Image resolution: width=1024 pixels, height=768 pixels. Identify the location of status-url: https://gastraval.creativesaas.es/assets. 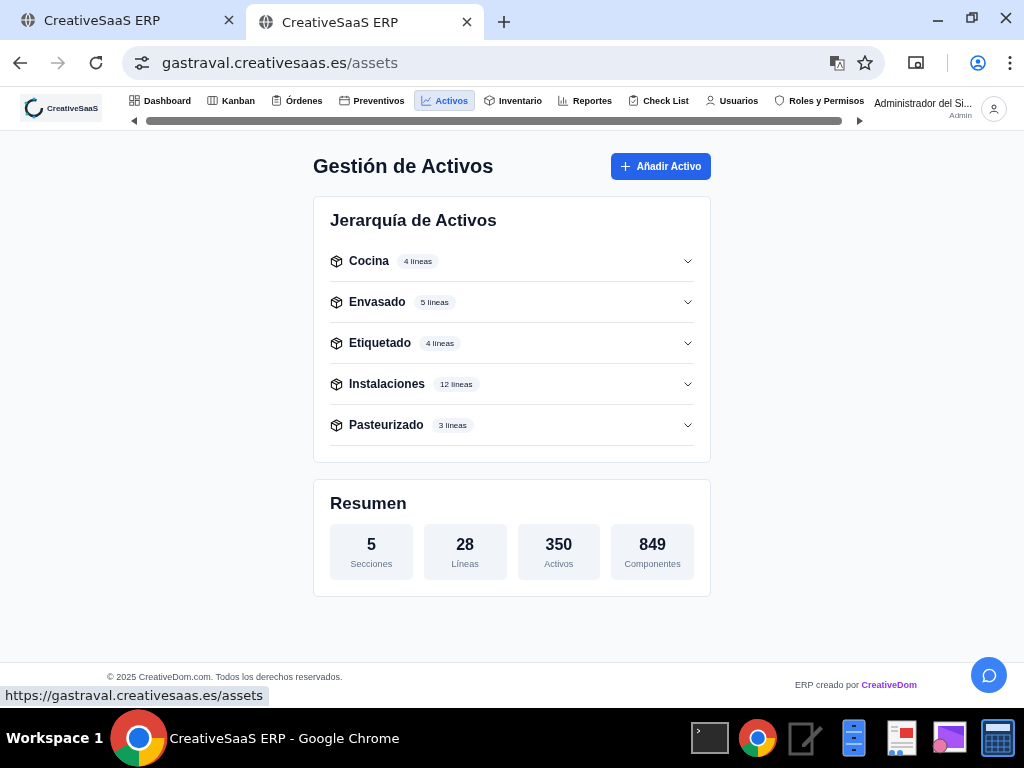
(135, 696).